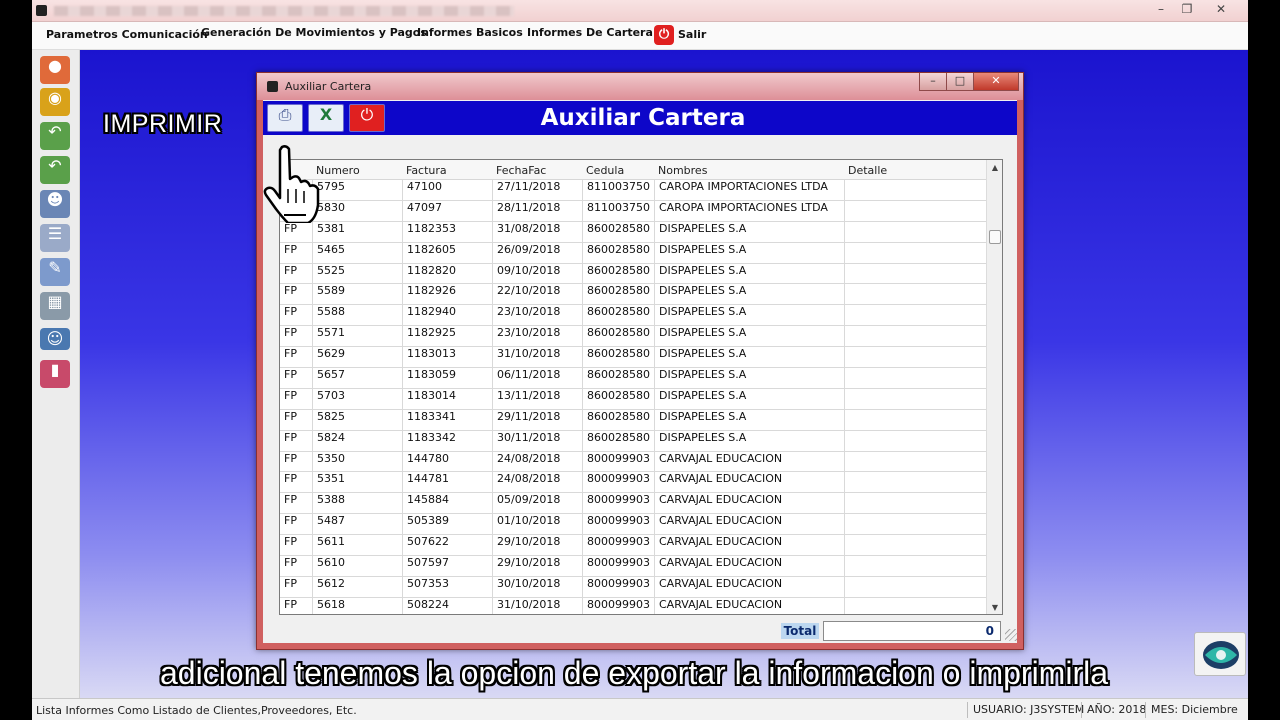 Image resolution: width=1280 pixels, height=720 pixels. Describe the element at coordinates (867, 170) in the screenshot. I see `column-header-detalle: Detalle` at that location.